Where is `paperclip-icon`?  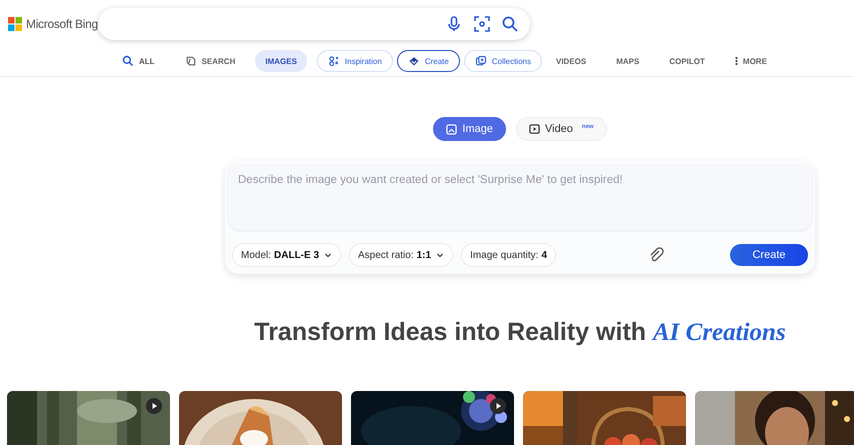
paperclip-icon is located at coordinates (656, 255).